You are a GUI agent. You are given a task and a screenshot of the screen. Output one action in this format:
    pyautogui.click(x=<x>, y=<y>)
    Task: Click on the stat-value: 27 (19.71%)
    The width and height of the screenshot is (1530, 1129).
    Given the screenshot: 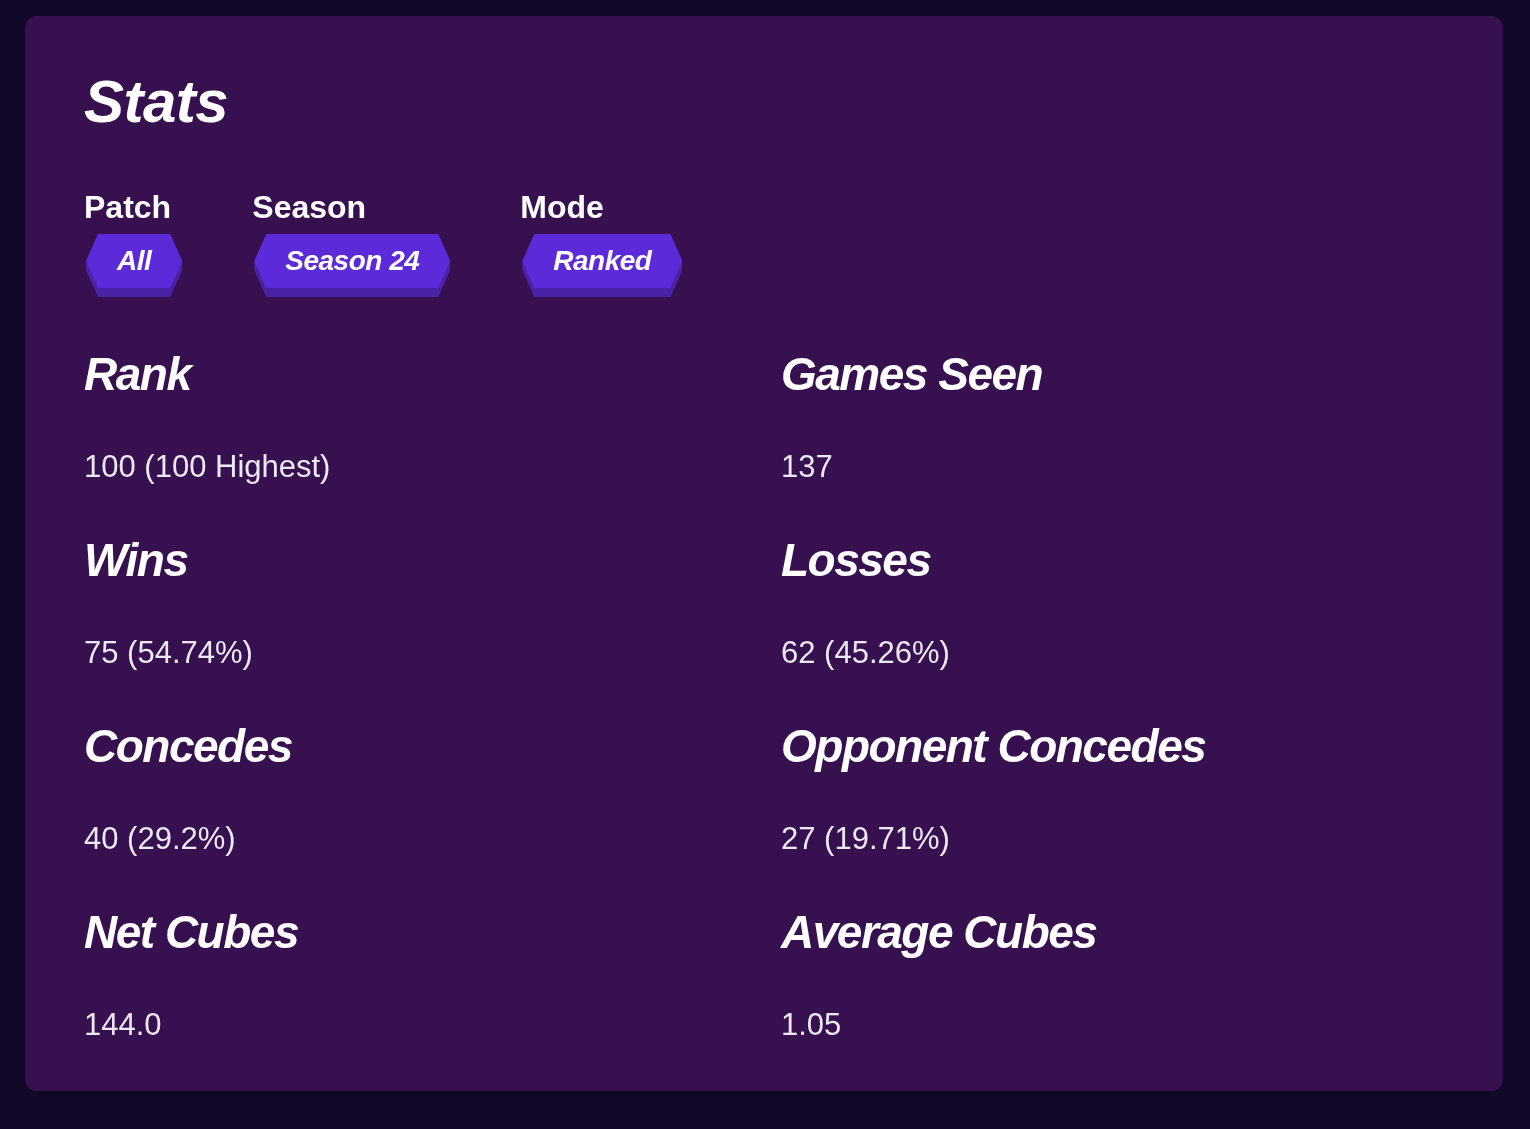 What is the action you would take?
    pyautogui.click(x=865, y=839)
    